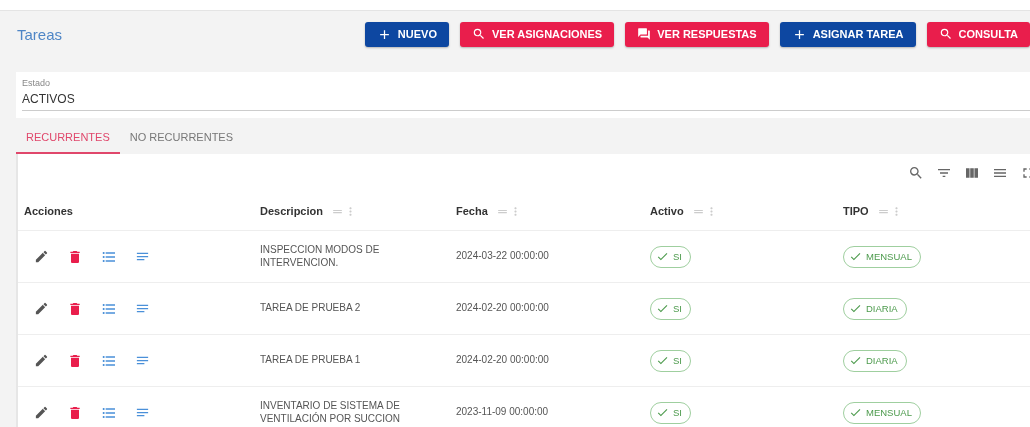  What do you see at coordinates (472, 211) in the screenshot?
I see `column-header: Fecha` at bounding box center [472, 211].